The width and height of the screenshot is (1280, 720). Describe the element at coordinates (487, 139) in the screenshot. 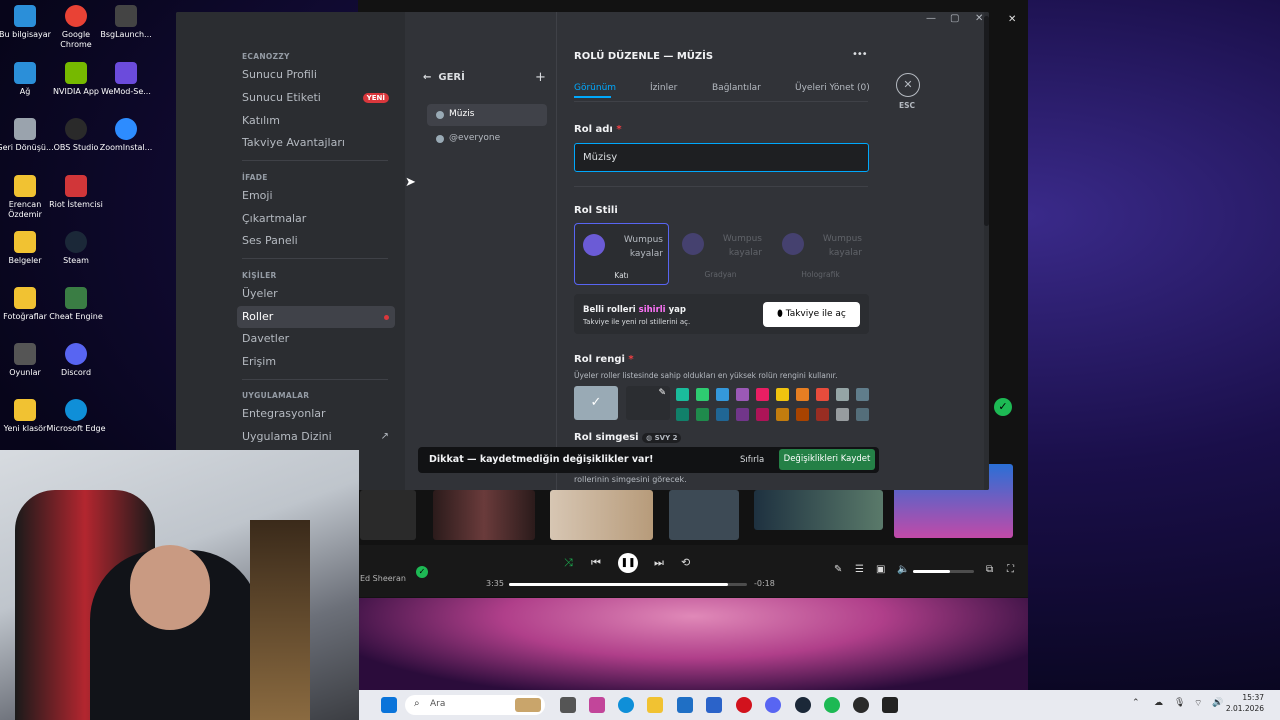

I see `role-item-everyone: @everyone` at that location.